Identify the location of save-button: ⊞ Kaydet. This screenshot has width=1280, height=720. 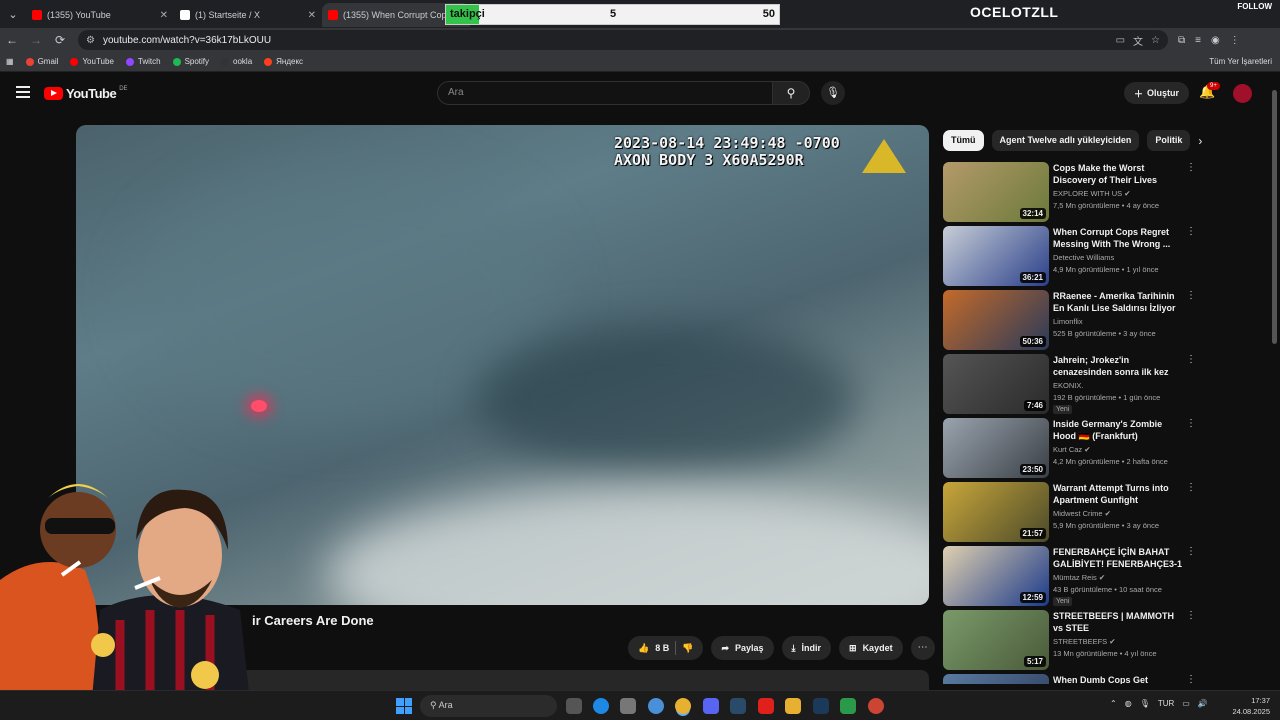
(871, 648).